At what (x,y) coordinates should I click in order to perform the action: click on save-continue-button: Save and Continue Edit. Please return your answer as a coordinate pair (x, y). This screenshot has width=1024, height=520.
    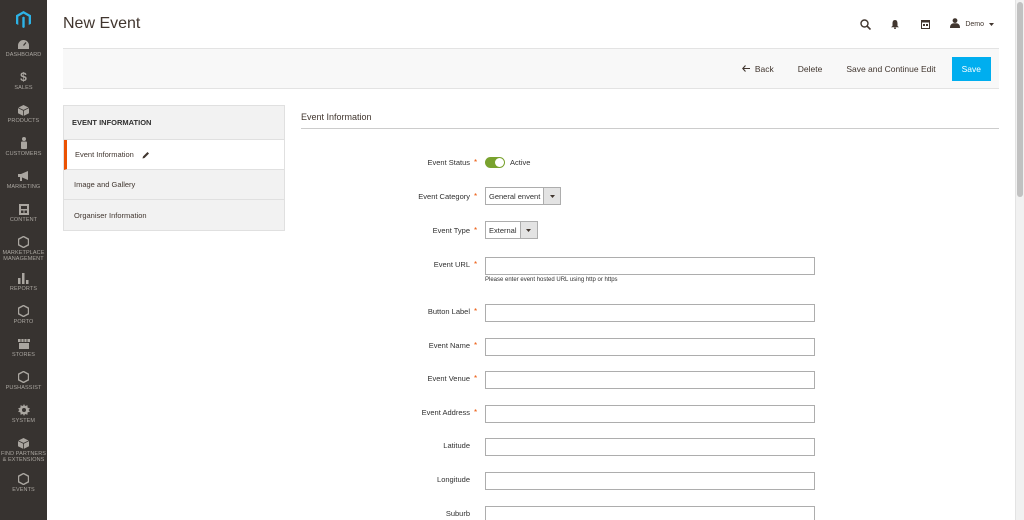
    Looking at the image, I should click on (890, 69).